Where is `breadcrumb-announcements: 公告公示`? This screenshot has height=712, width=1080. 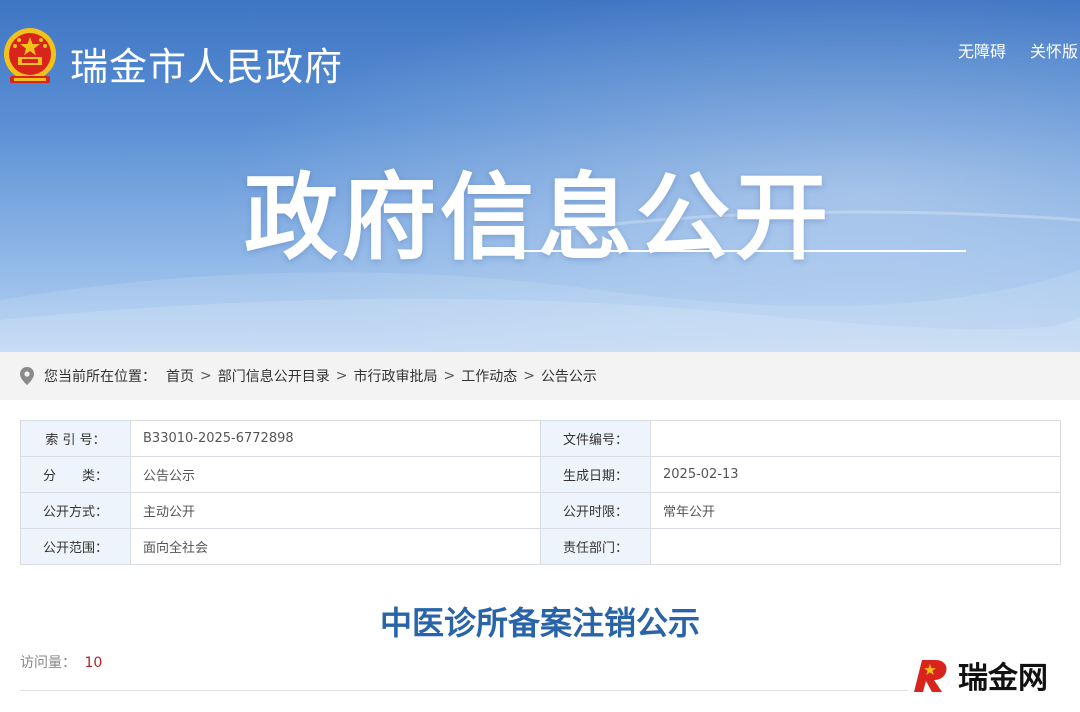 breadcrumb-announcements: 公告公示 is located at coordinates (569, 376).